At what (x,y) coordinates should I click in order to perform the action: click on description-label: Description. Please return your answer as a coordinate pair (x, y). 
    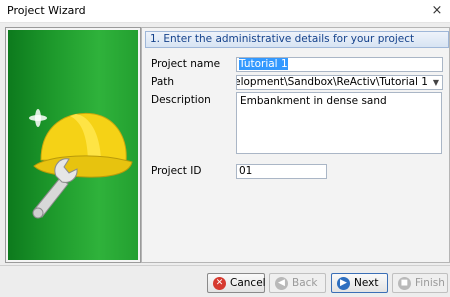
    Looking at the image, I should click on (181, 100).